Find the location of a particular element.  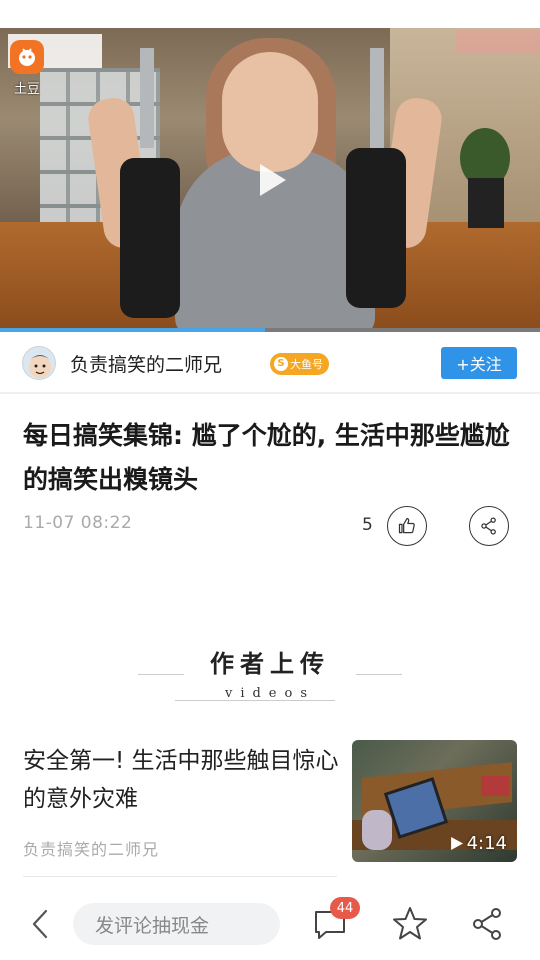

watermark-label: 土豆 is located at coordinates (27, 89).